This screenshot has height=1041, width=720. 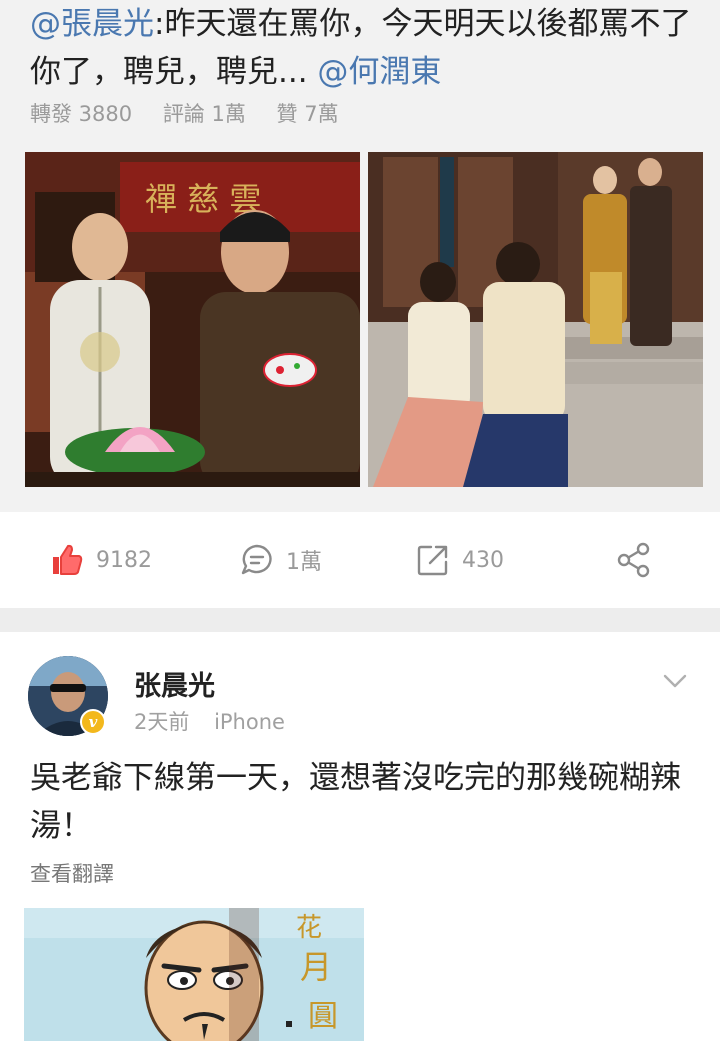 What do you see at coordinates (256, 559) in the screenshot?
I see `comment-bubble-icon` at bounding box center [256, 559].